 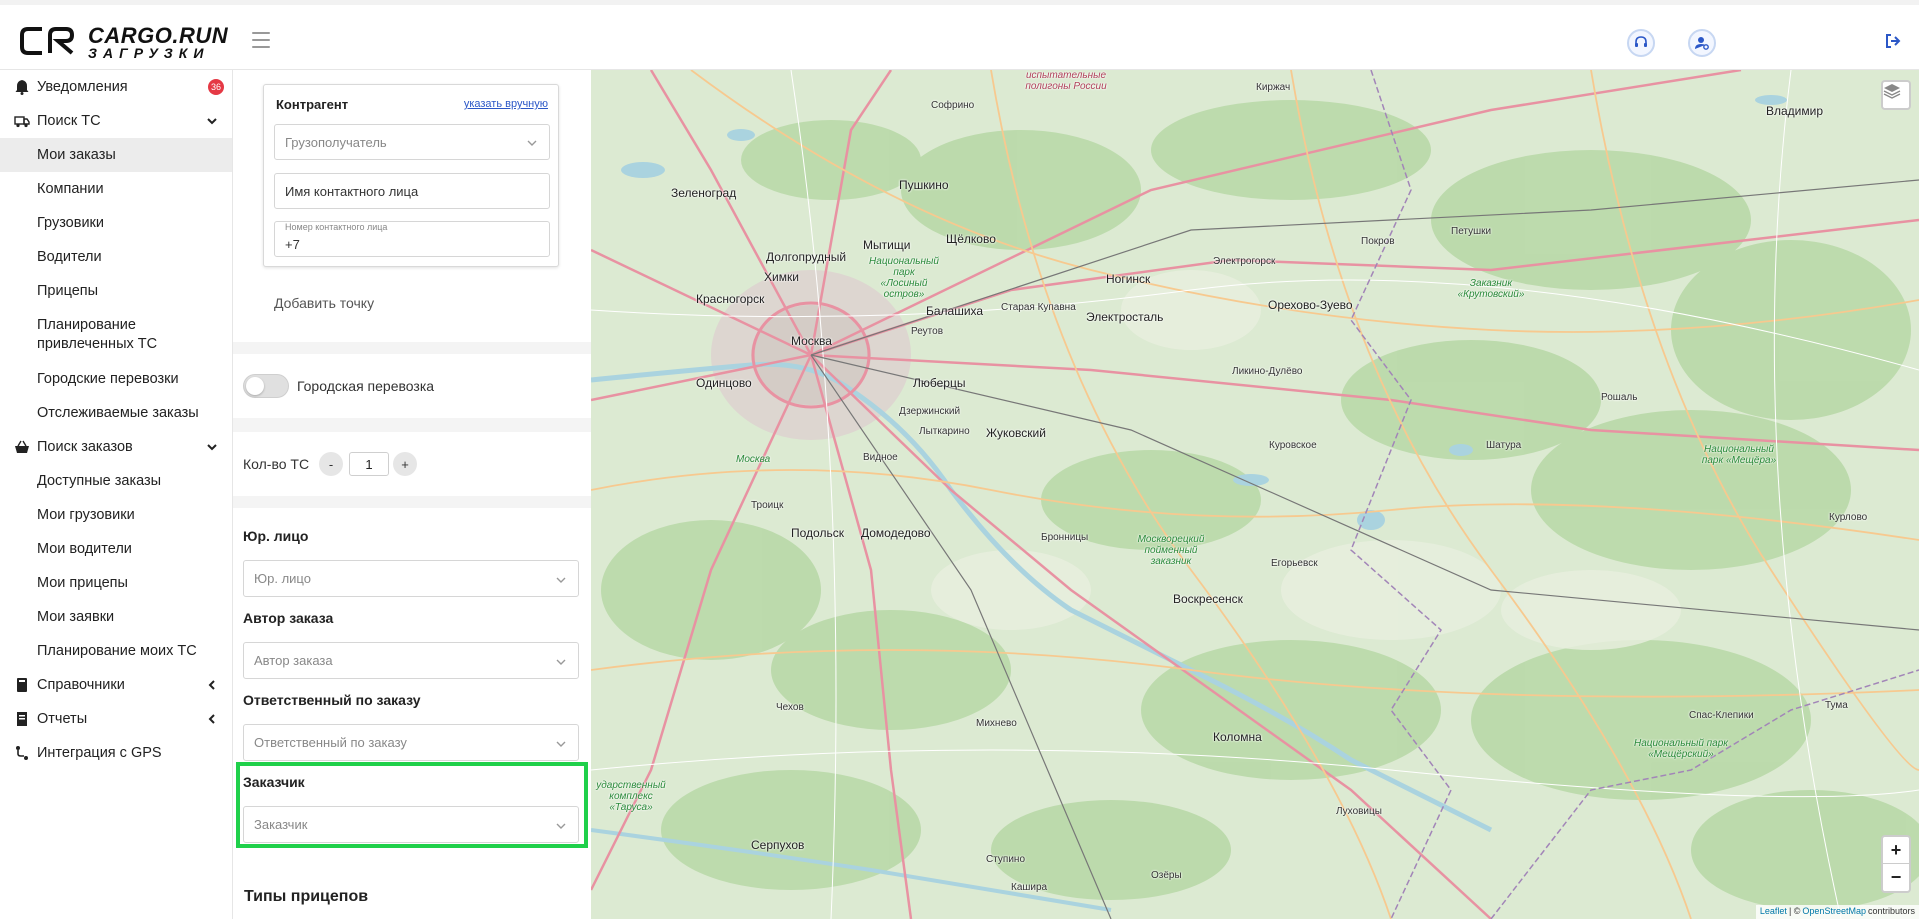 I want to click on contact-phone-input: Номер контактного лица +7, so click(x=412, y=239).